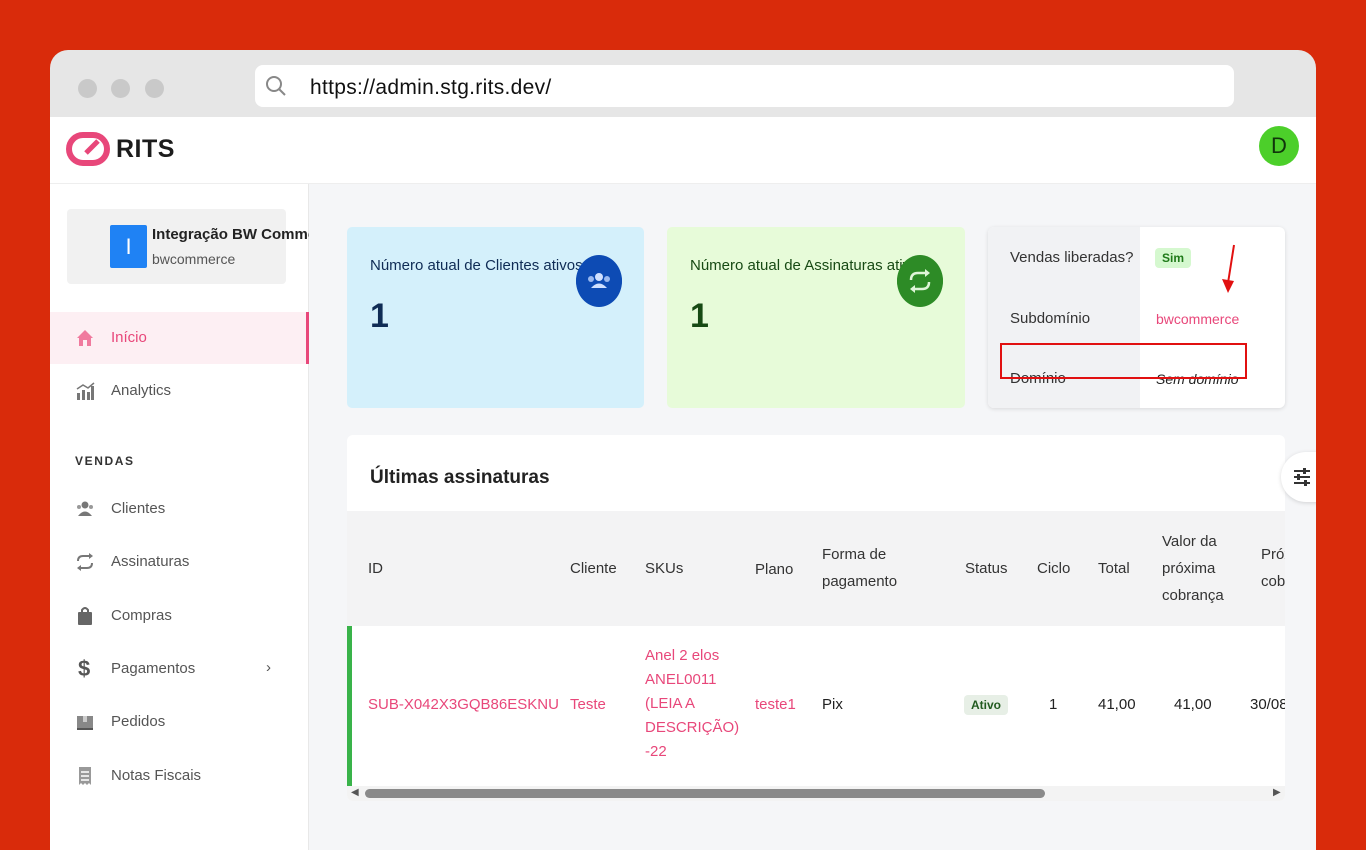 The width and height of the screenshot is (1366, 850). I want to click on cell-cliente: Teste, so click(588, 705).